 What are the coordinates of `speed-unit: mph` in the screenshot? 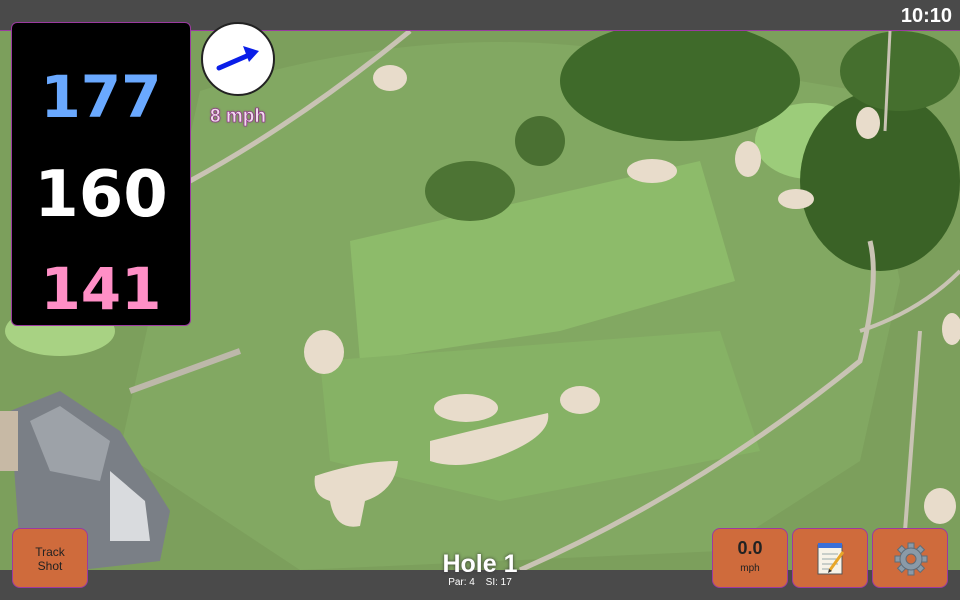 It's located at (750, 568).